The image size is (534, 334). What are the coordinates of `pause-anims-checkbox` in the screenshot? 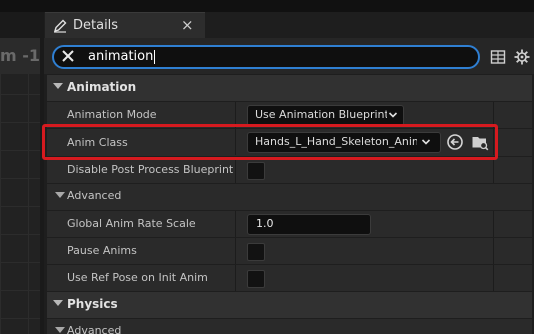 It's located at (256, 252).